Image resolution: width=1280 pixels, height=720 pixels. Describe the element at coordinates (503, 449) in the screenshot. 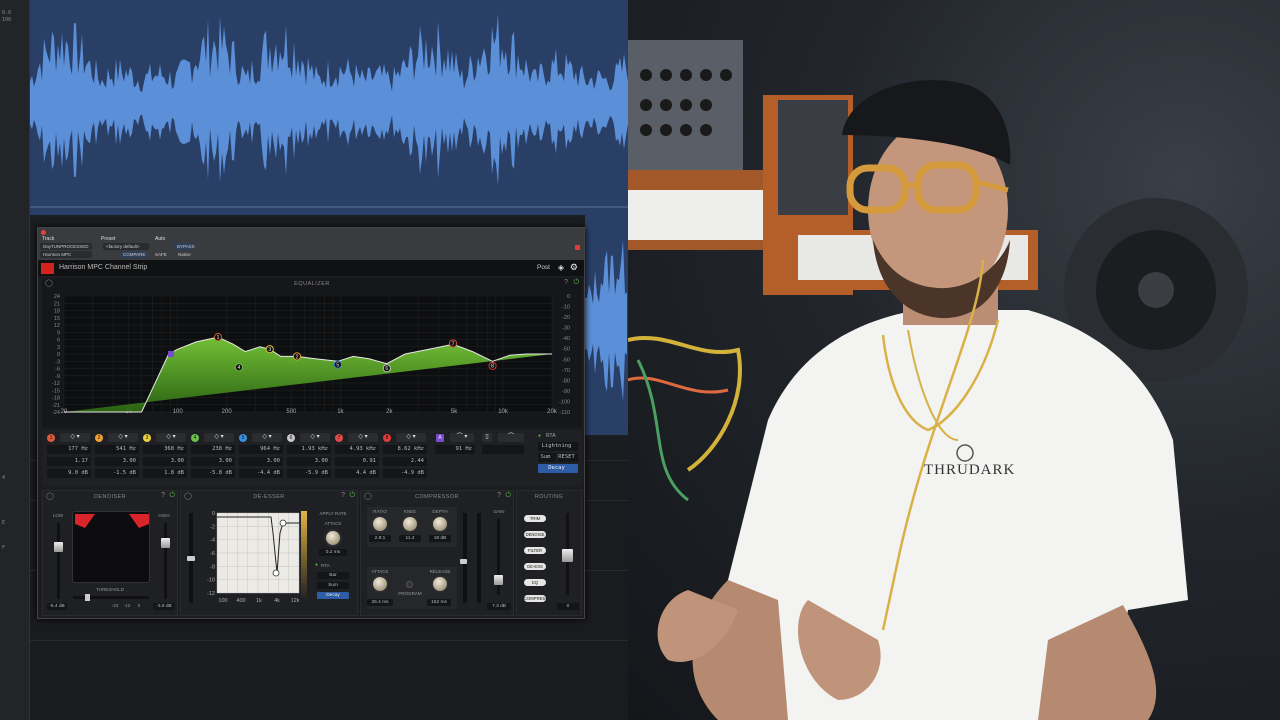

I see `lpf-freq` at that location.